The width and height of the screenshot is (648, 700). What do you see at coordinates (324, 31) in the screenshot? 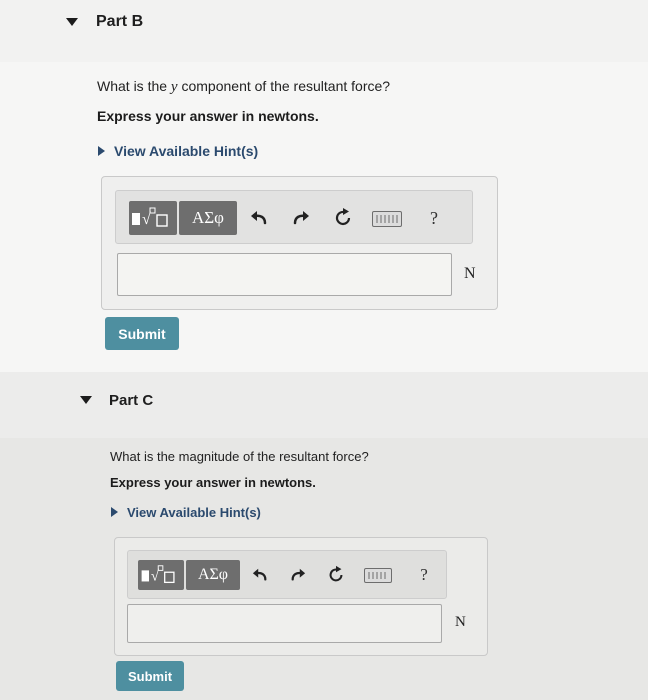
I see `part-b-header-band` at bounding box center [324, 31].